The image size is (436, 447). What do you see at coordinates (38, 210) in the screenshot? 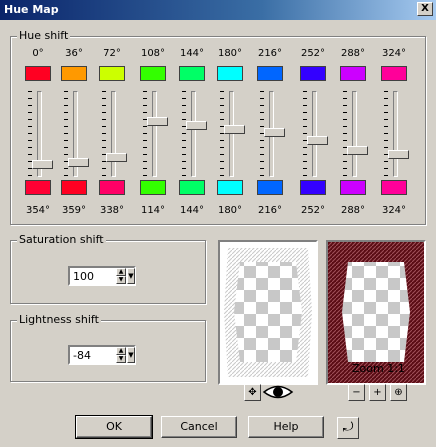
I see `hue-bottom-label: 354°` at bounding box center [38, 210].